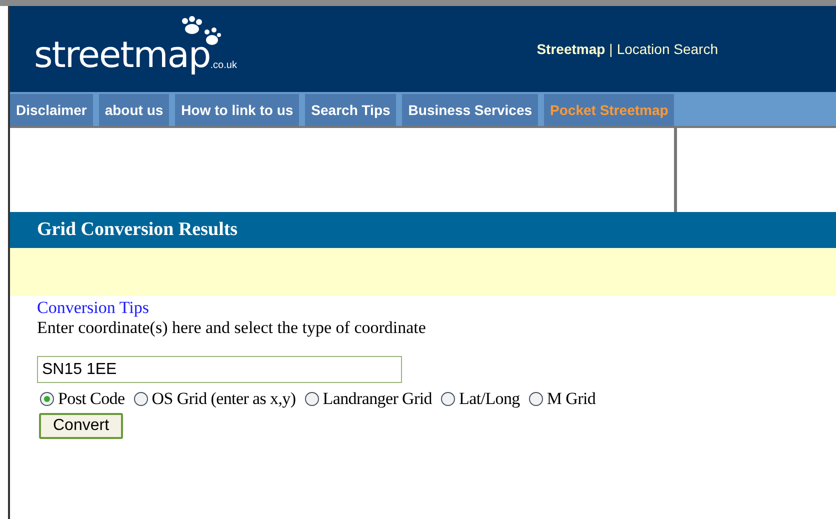 The height and width of the screenshot is (519, 836). I want to click on radio-label: M Grid, so click(571, 399).